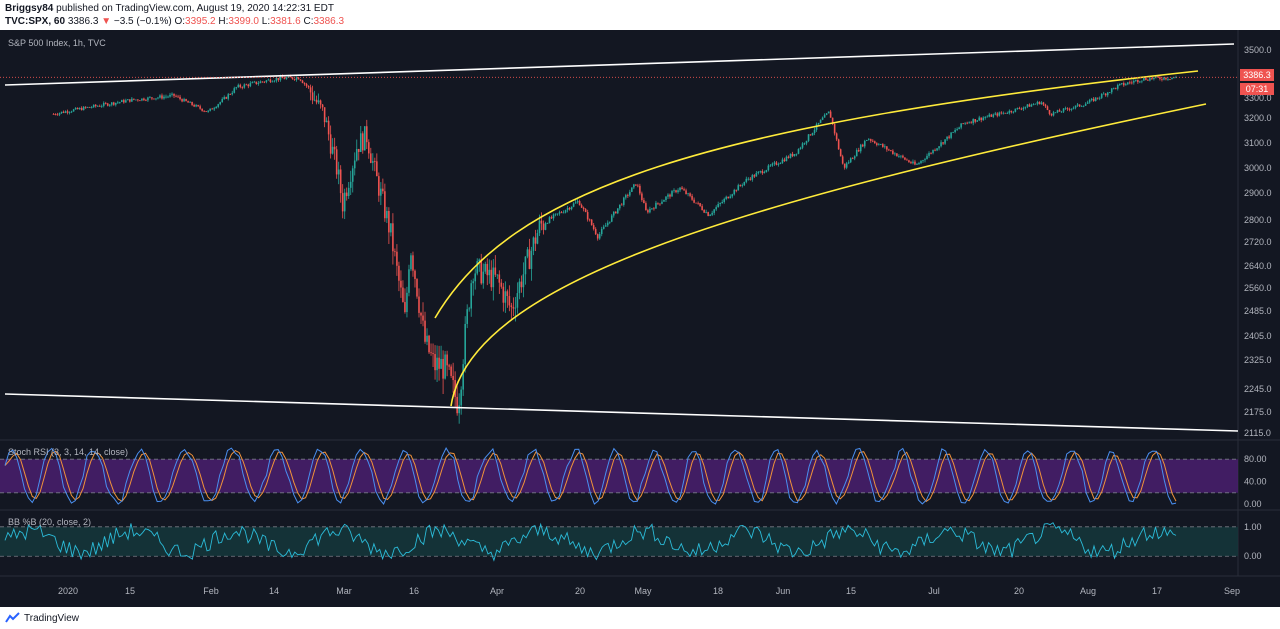 This screenshot has height=629, width=1280. I want to click on price-pane-legend: S&P 500 Index, 1h, TVC, so click(57, 43).